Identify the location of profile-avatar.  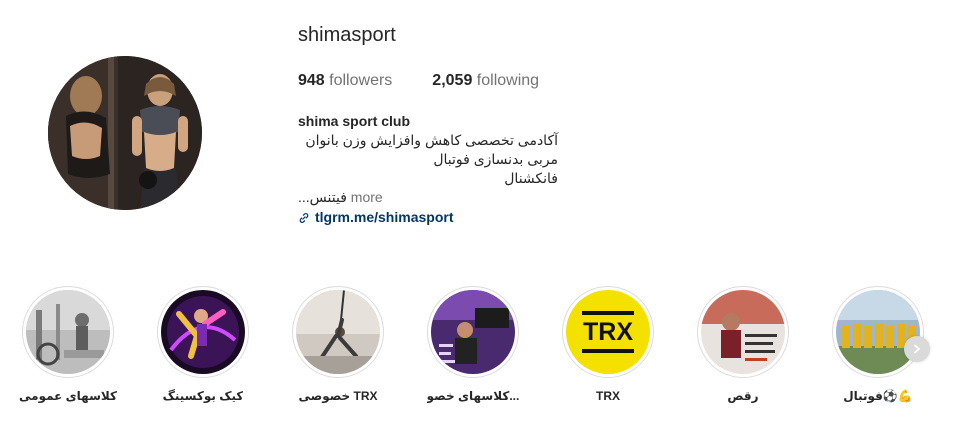
(125, 133).